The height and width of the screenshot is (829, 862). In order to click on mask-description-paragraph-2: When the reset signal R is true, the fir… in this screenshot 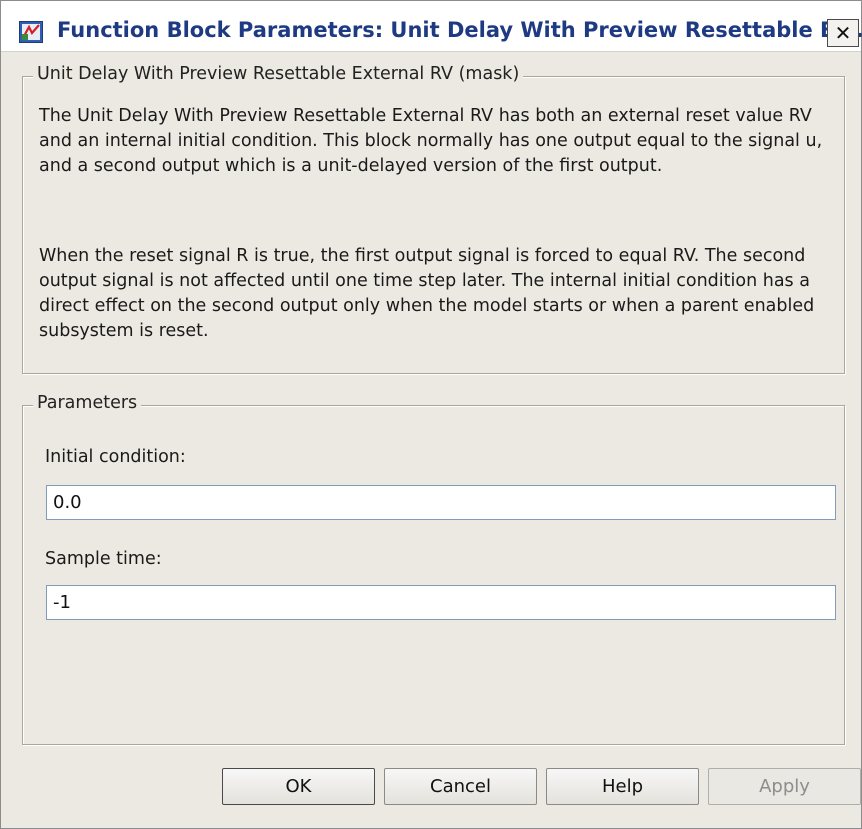, I will do `click(427, 293)`.